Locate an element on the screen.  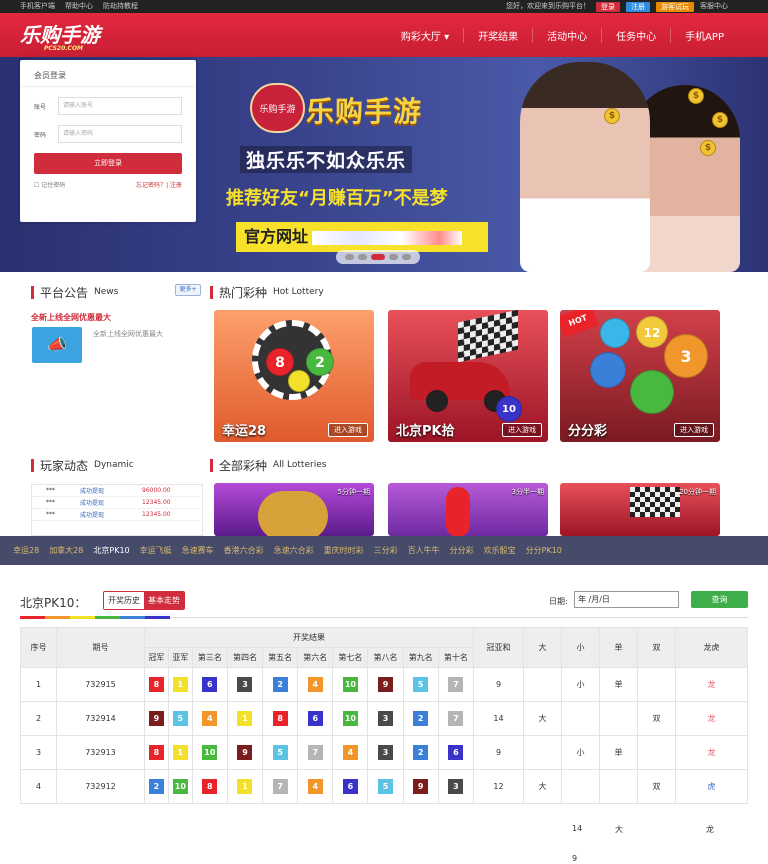
number-badge: 6 is located at coordinates (315, 718).